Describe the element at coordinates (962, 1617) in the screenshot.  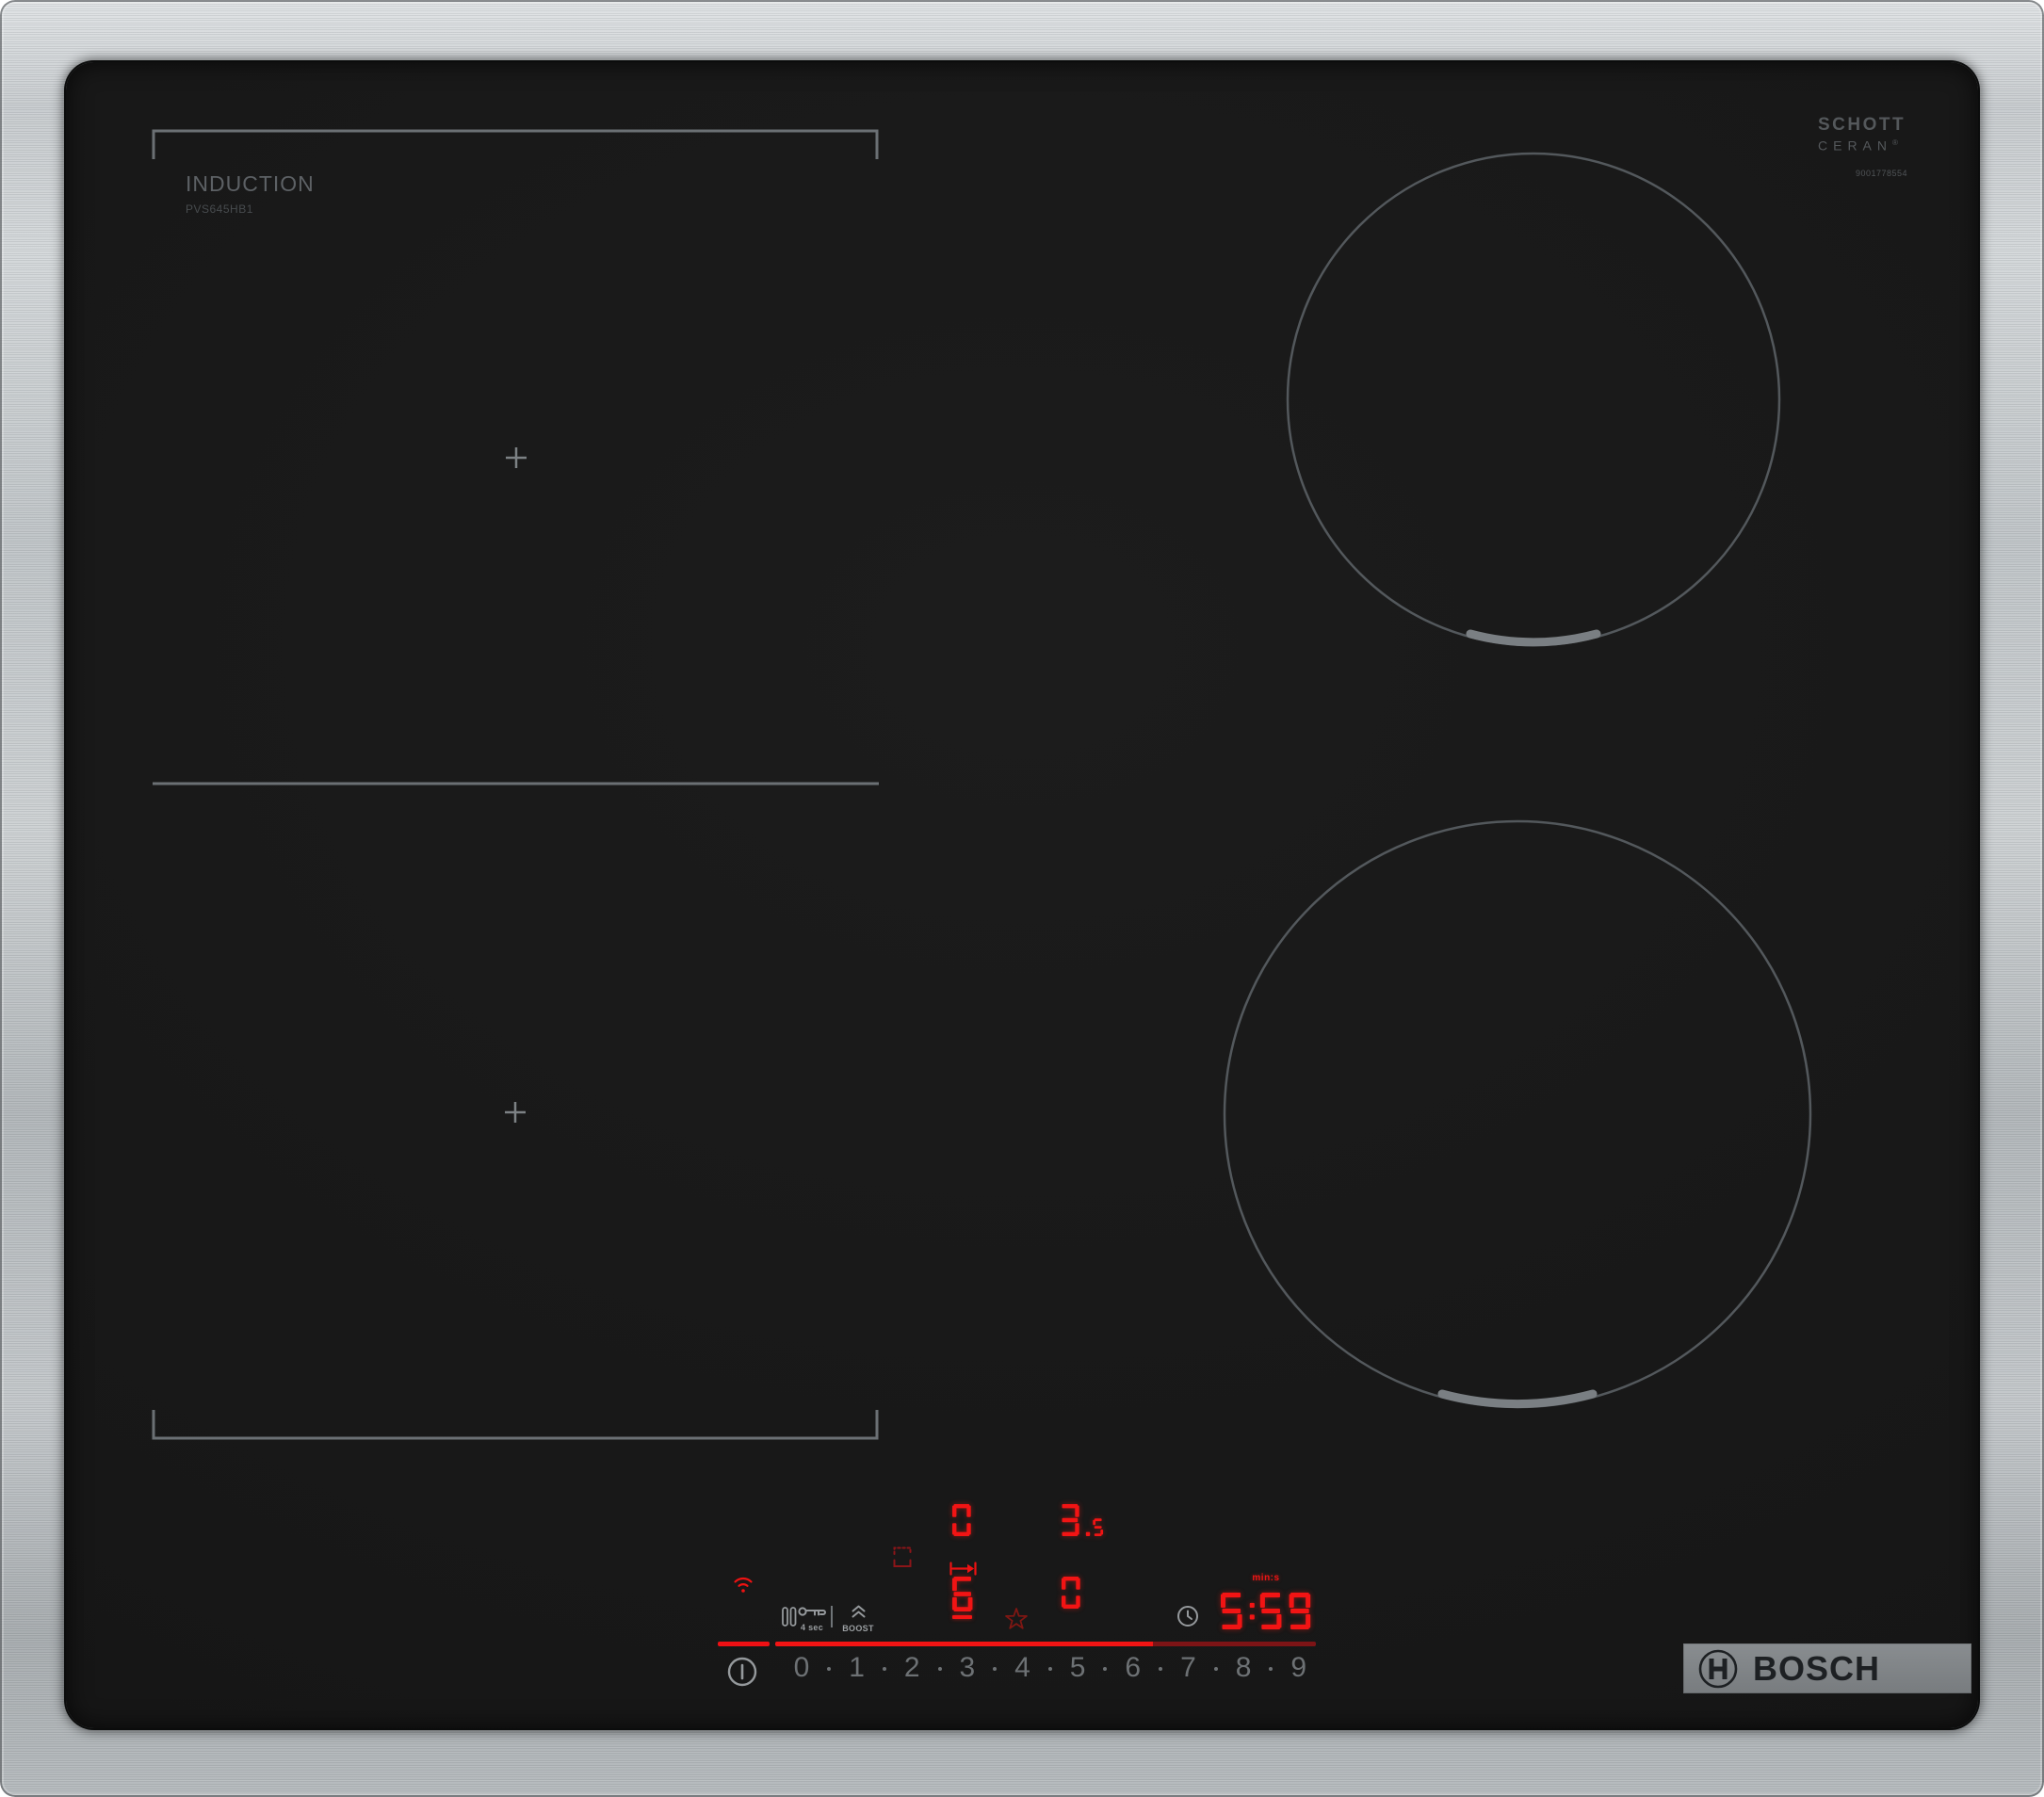
I see `selected-zone-underline` at that location.